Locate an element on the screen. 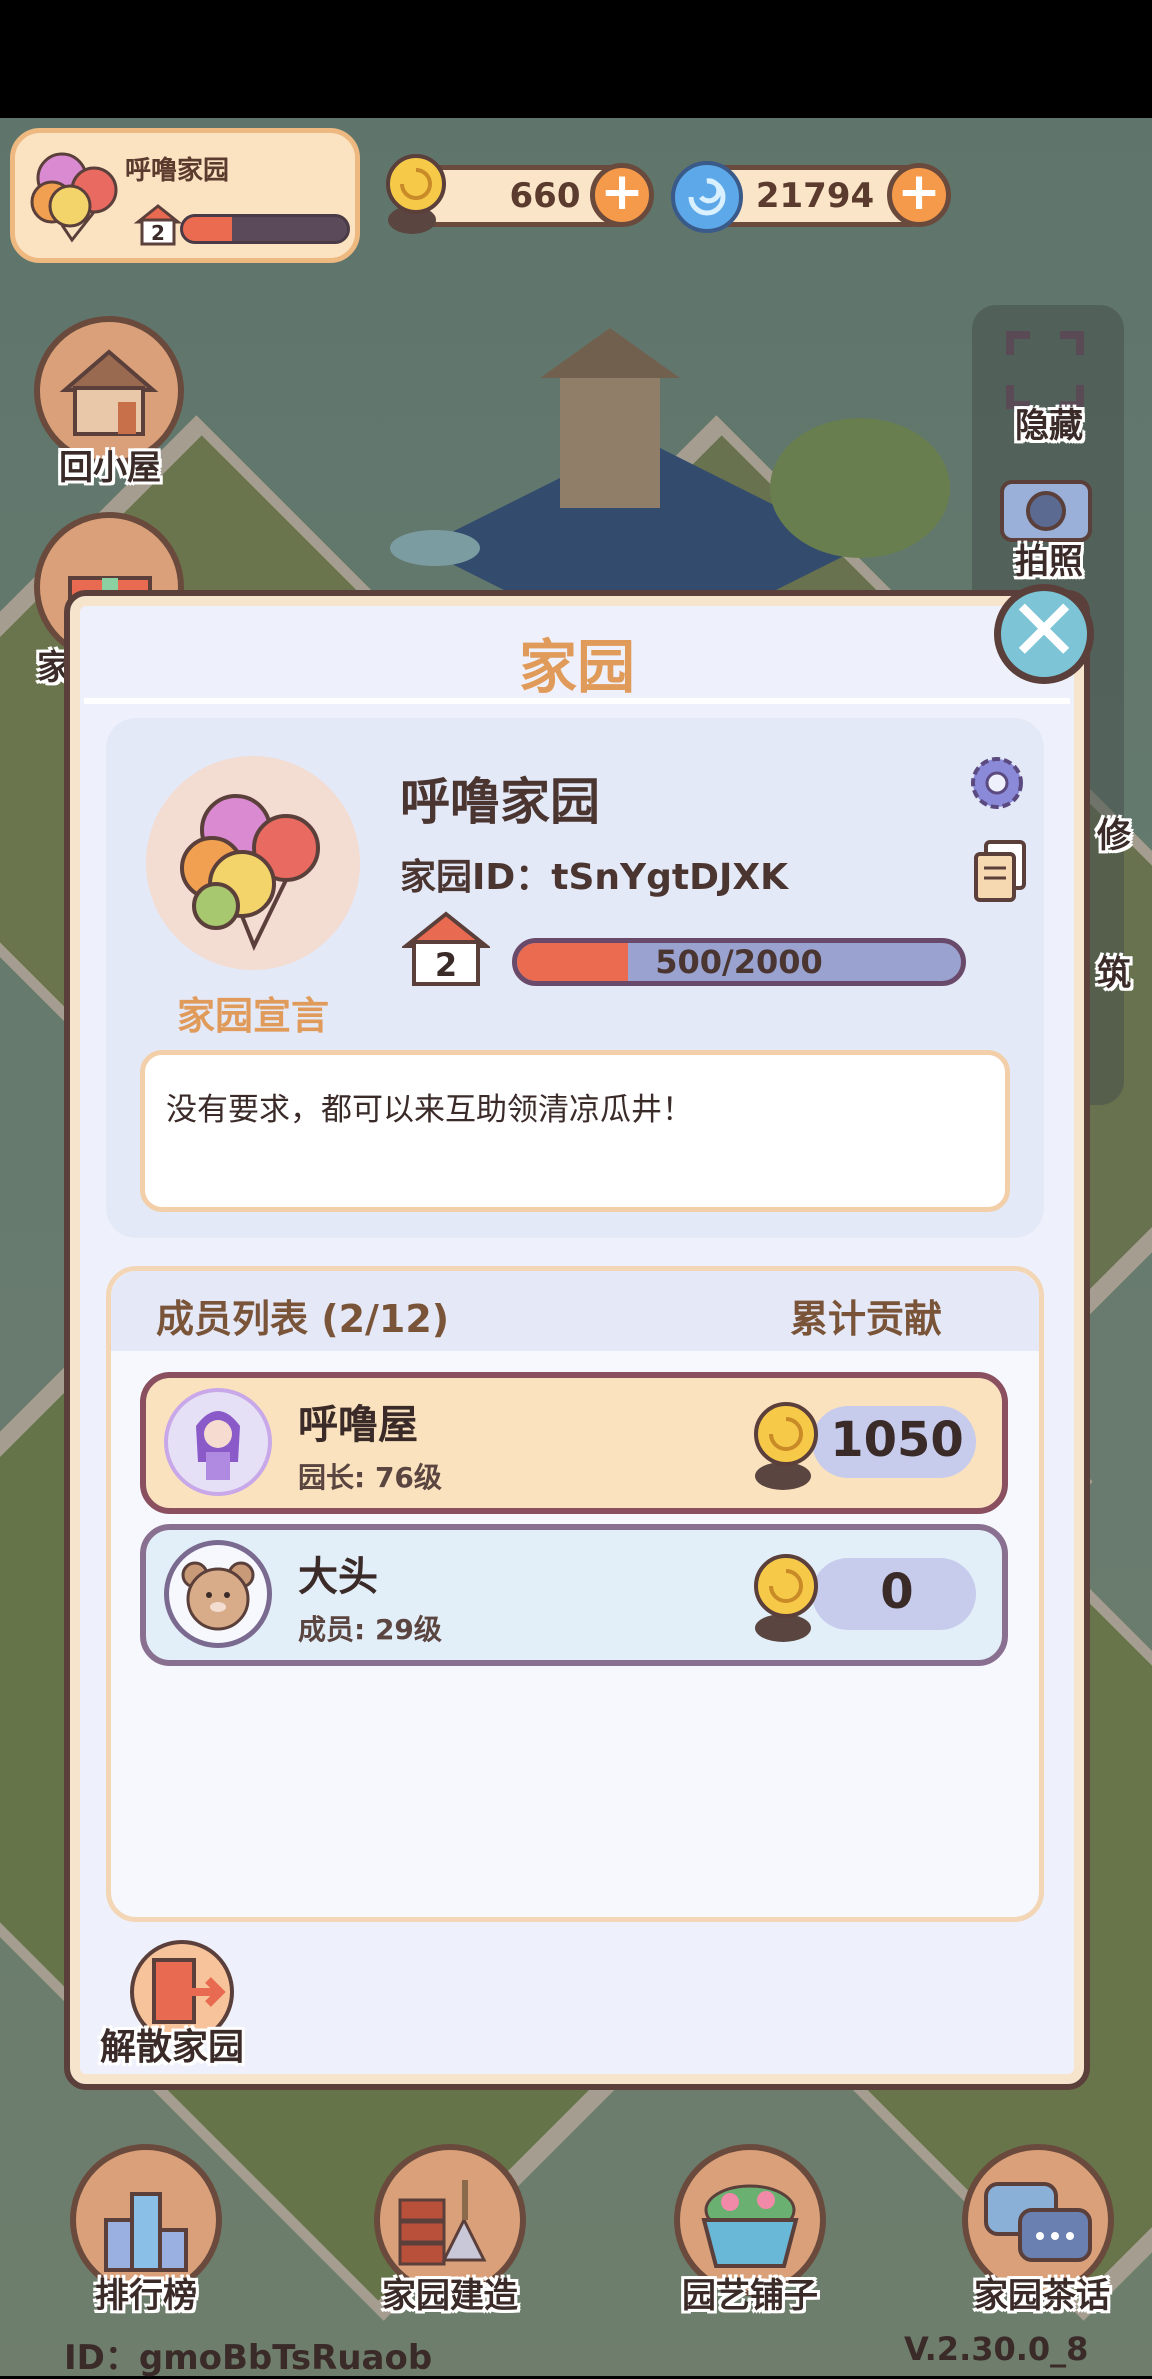 The height and width of the screenshot is (2379, 1152). add-snail-currency-button: + is located at coordinates (622, 195).